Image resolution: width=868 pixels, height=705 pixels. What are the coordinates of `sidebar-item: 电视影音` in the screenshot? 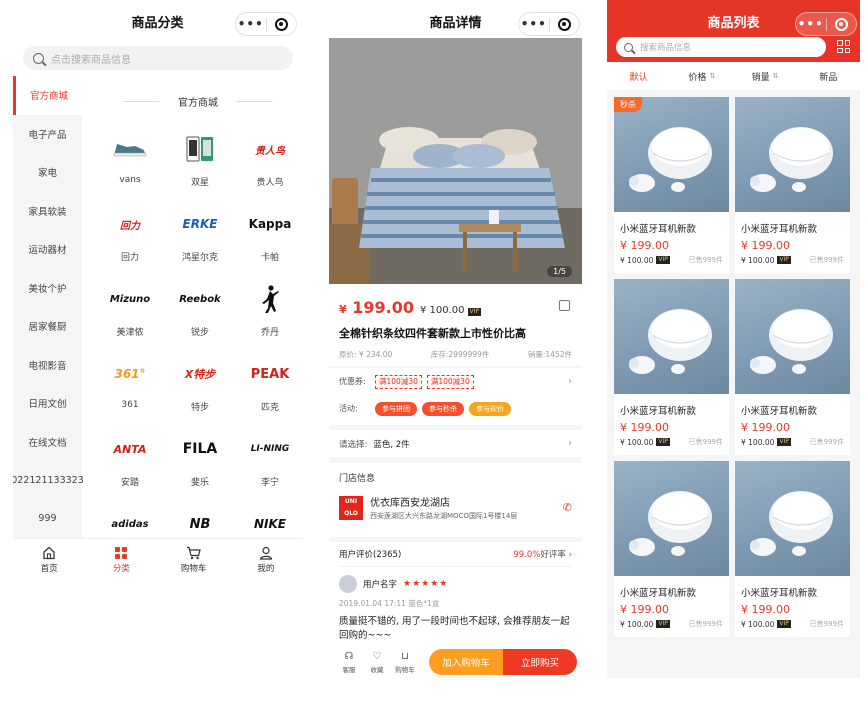 It's located at (47, 365).